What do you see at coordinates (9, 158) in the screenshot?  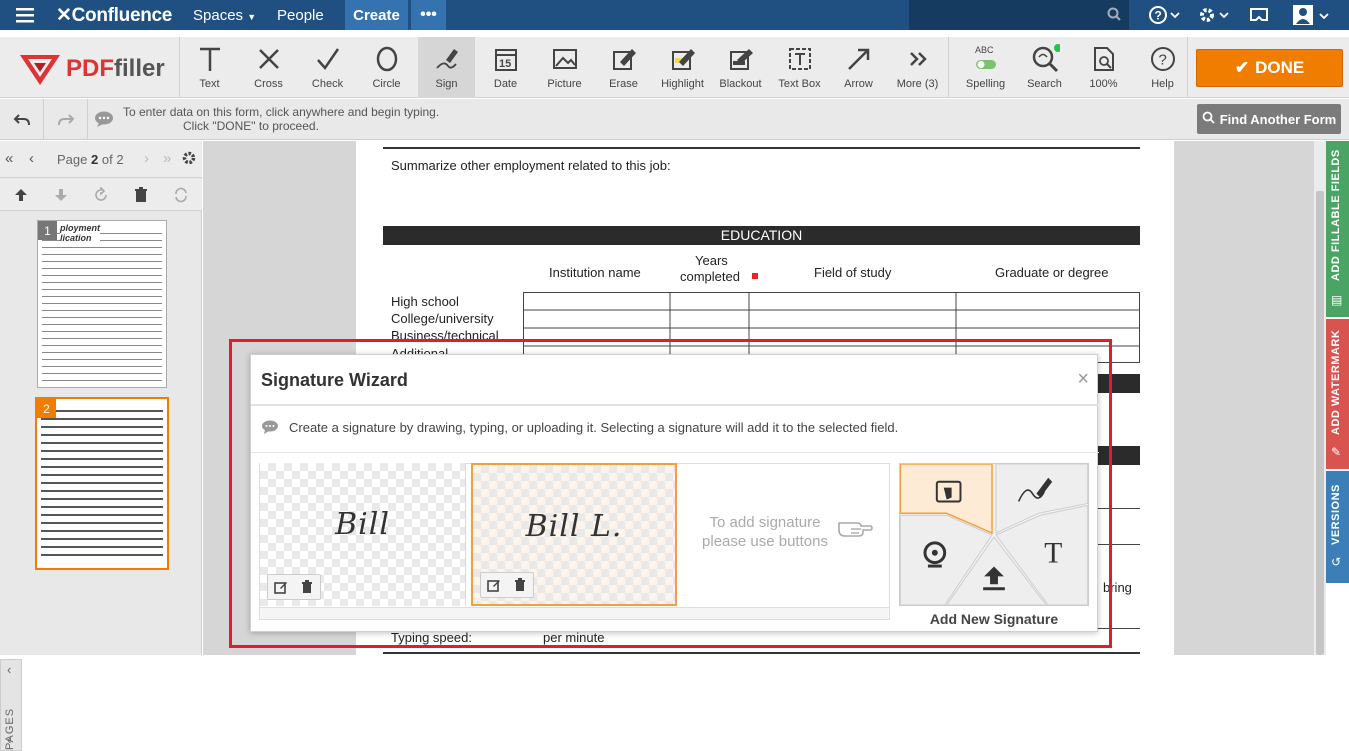 I see `first-page-icon: «` at bounding box center [9, 158].